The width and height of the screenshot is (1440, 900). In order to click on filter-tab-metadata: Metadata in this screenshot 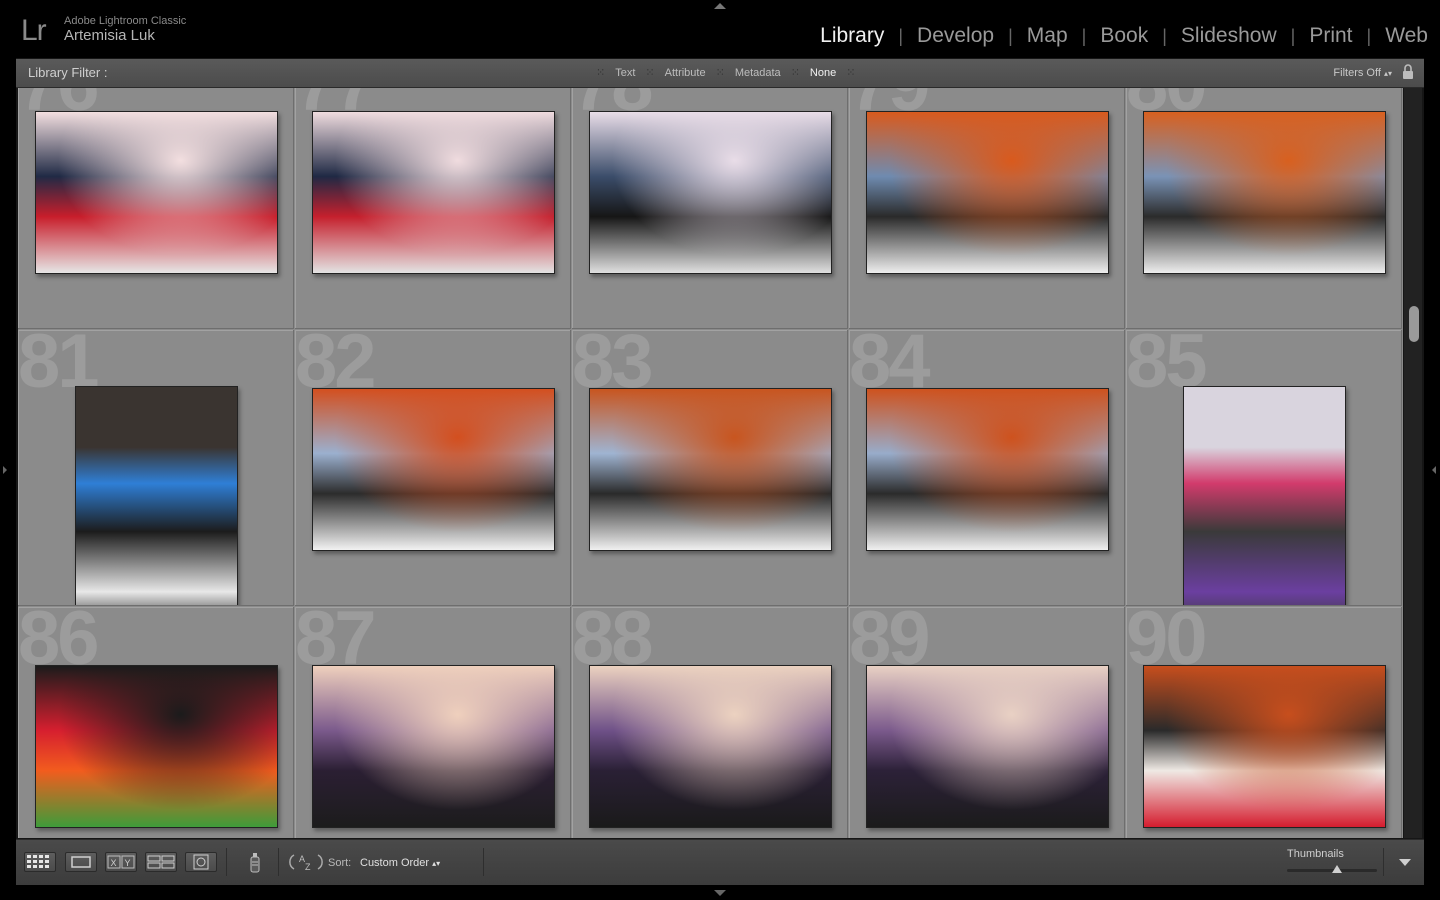, I will do `click(758, 73)`.